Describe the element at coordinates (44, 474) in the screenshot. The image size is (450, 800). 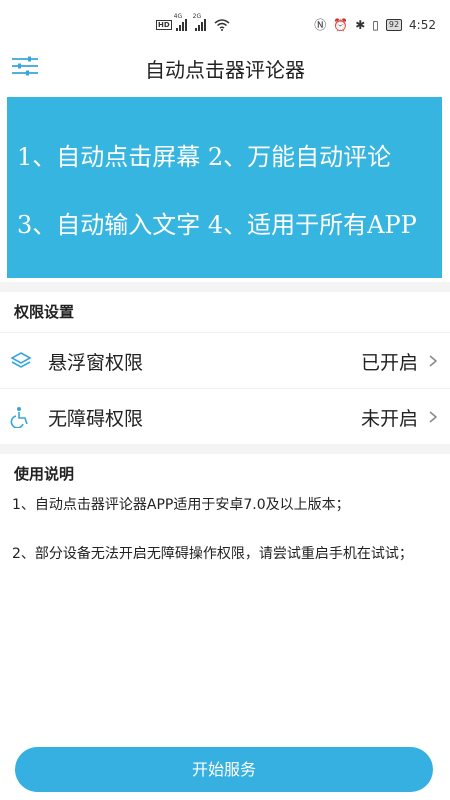
I see `instructions-title: 使用说明` at that location.